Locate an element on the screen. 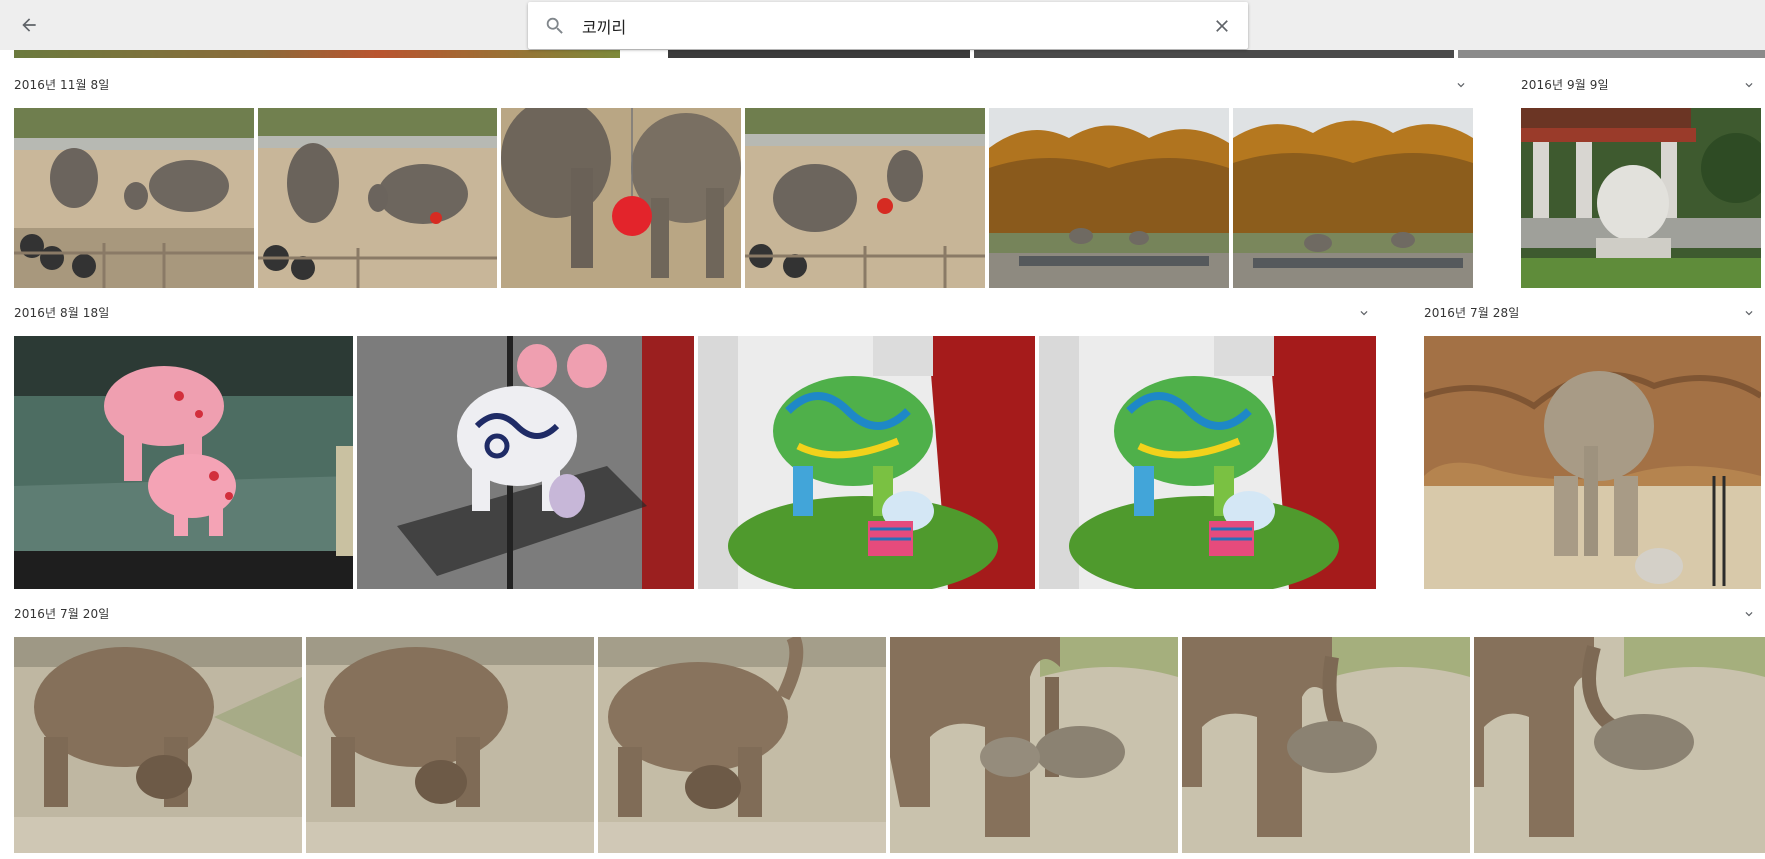  close-icon is located at coordinates (1222, 26).